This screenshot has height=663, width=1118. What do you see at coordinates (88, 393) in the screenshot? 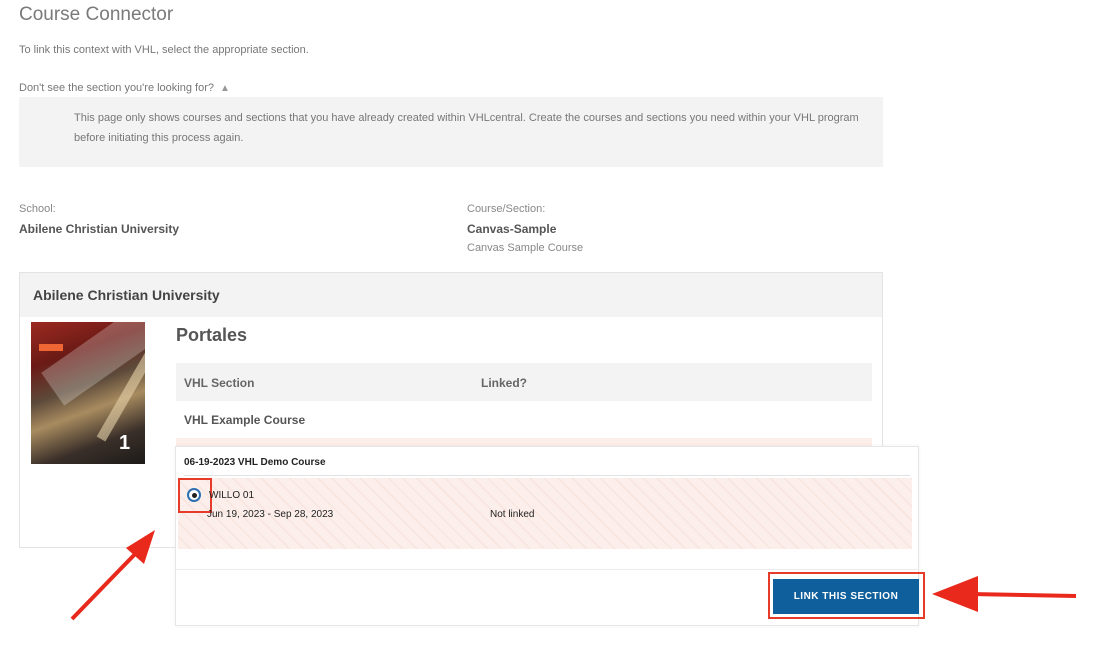
I see `book-cover-image: 1` at bounding box center [88, 393].